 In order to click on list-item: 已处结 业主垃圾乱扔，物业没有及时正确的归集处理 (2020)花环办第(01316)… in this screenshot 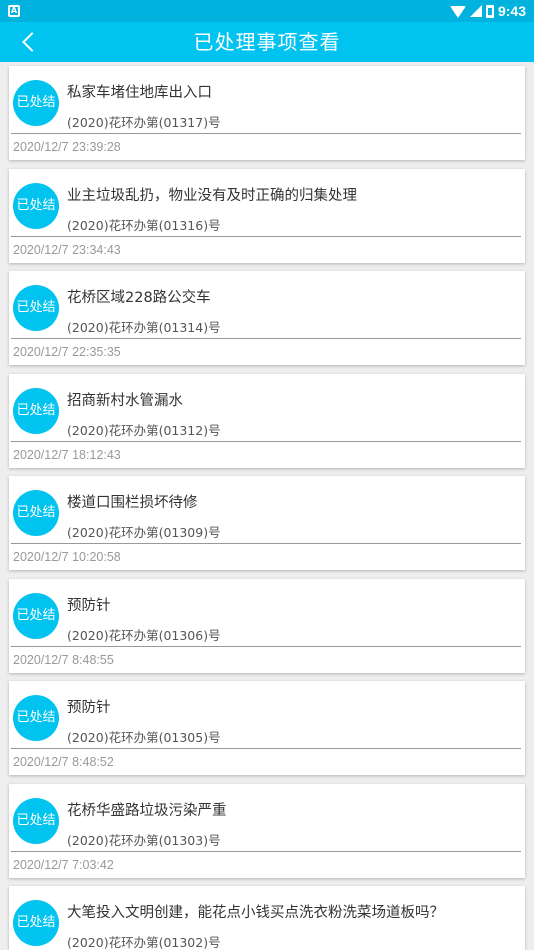, I will do `click(267, 215)`.